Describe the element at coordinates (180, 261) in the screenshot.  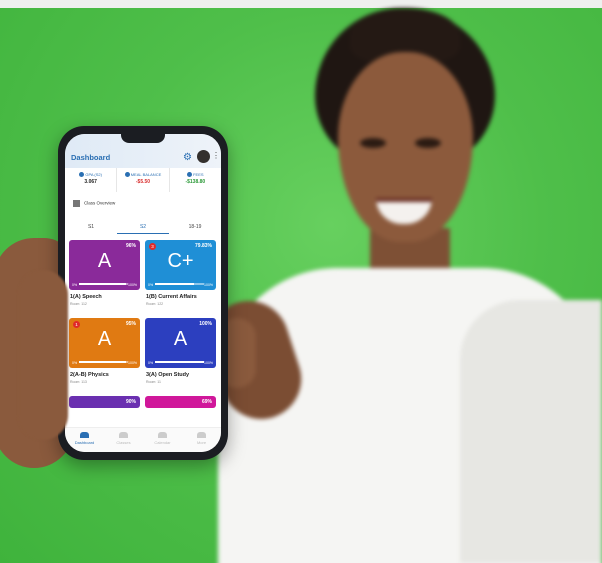
I see `letter-grade: C+` at that location.